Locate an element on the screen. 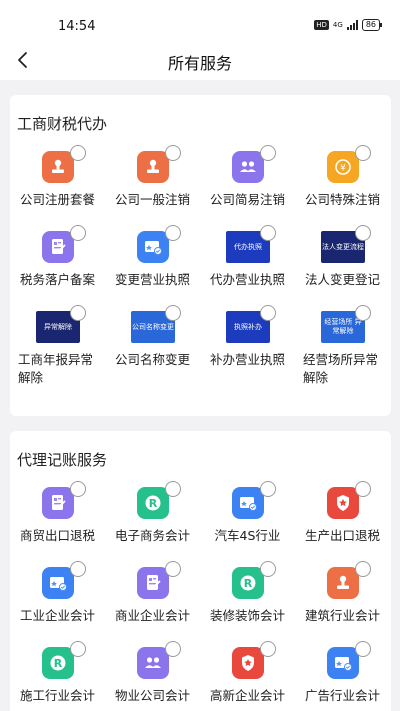 This screenshot has height=711, width=400. service-label: 建筑行业会计 is located at coordinates (342, 615).